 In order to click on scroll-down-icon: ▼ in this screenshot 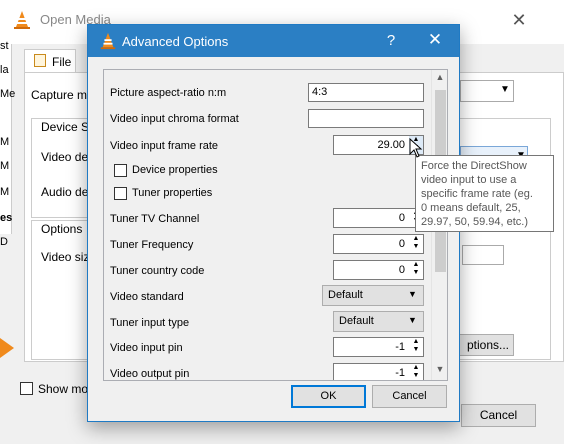, I will do `click(439, 371)`.